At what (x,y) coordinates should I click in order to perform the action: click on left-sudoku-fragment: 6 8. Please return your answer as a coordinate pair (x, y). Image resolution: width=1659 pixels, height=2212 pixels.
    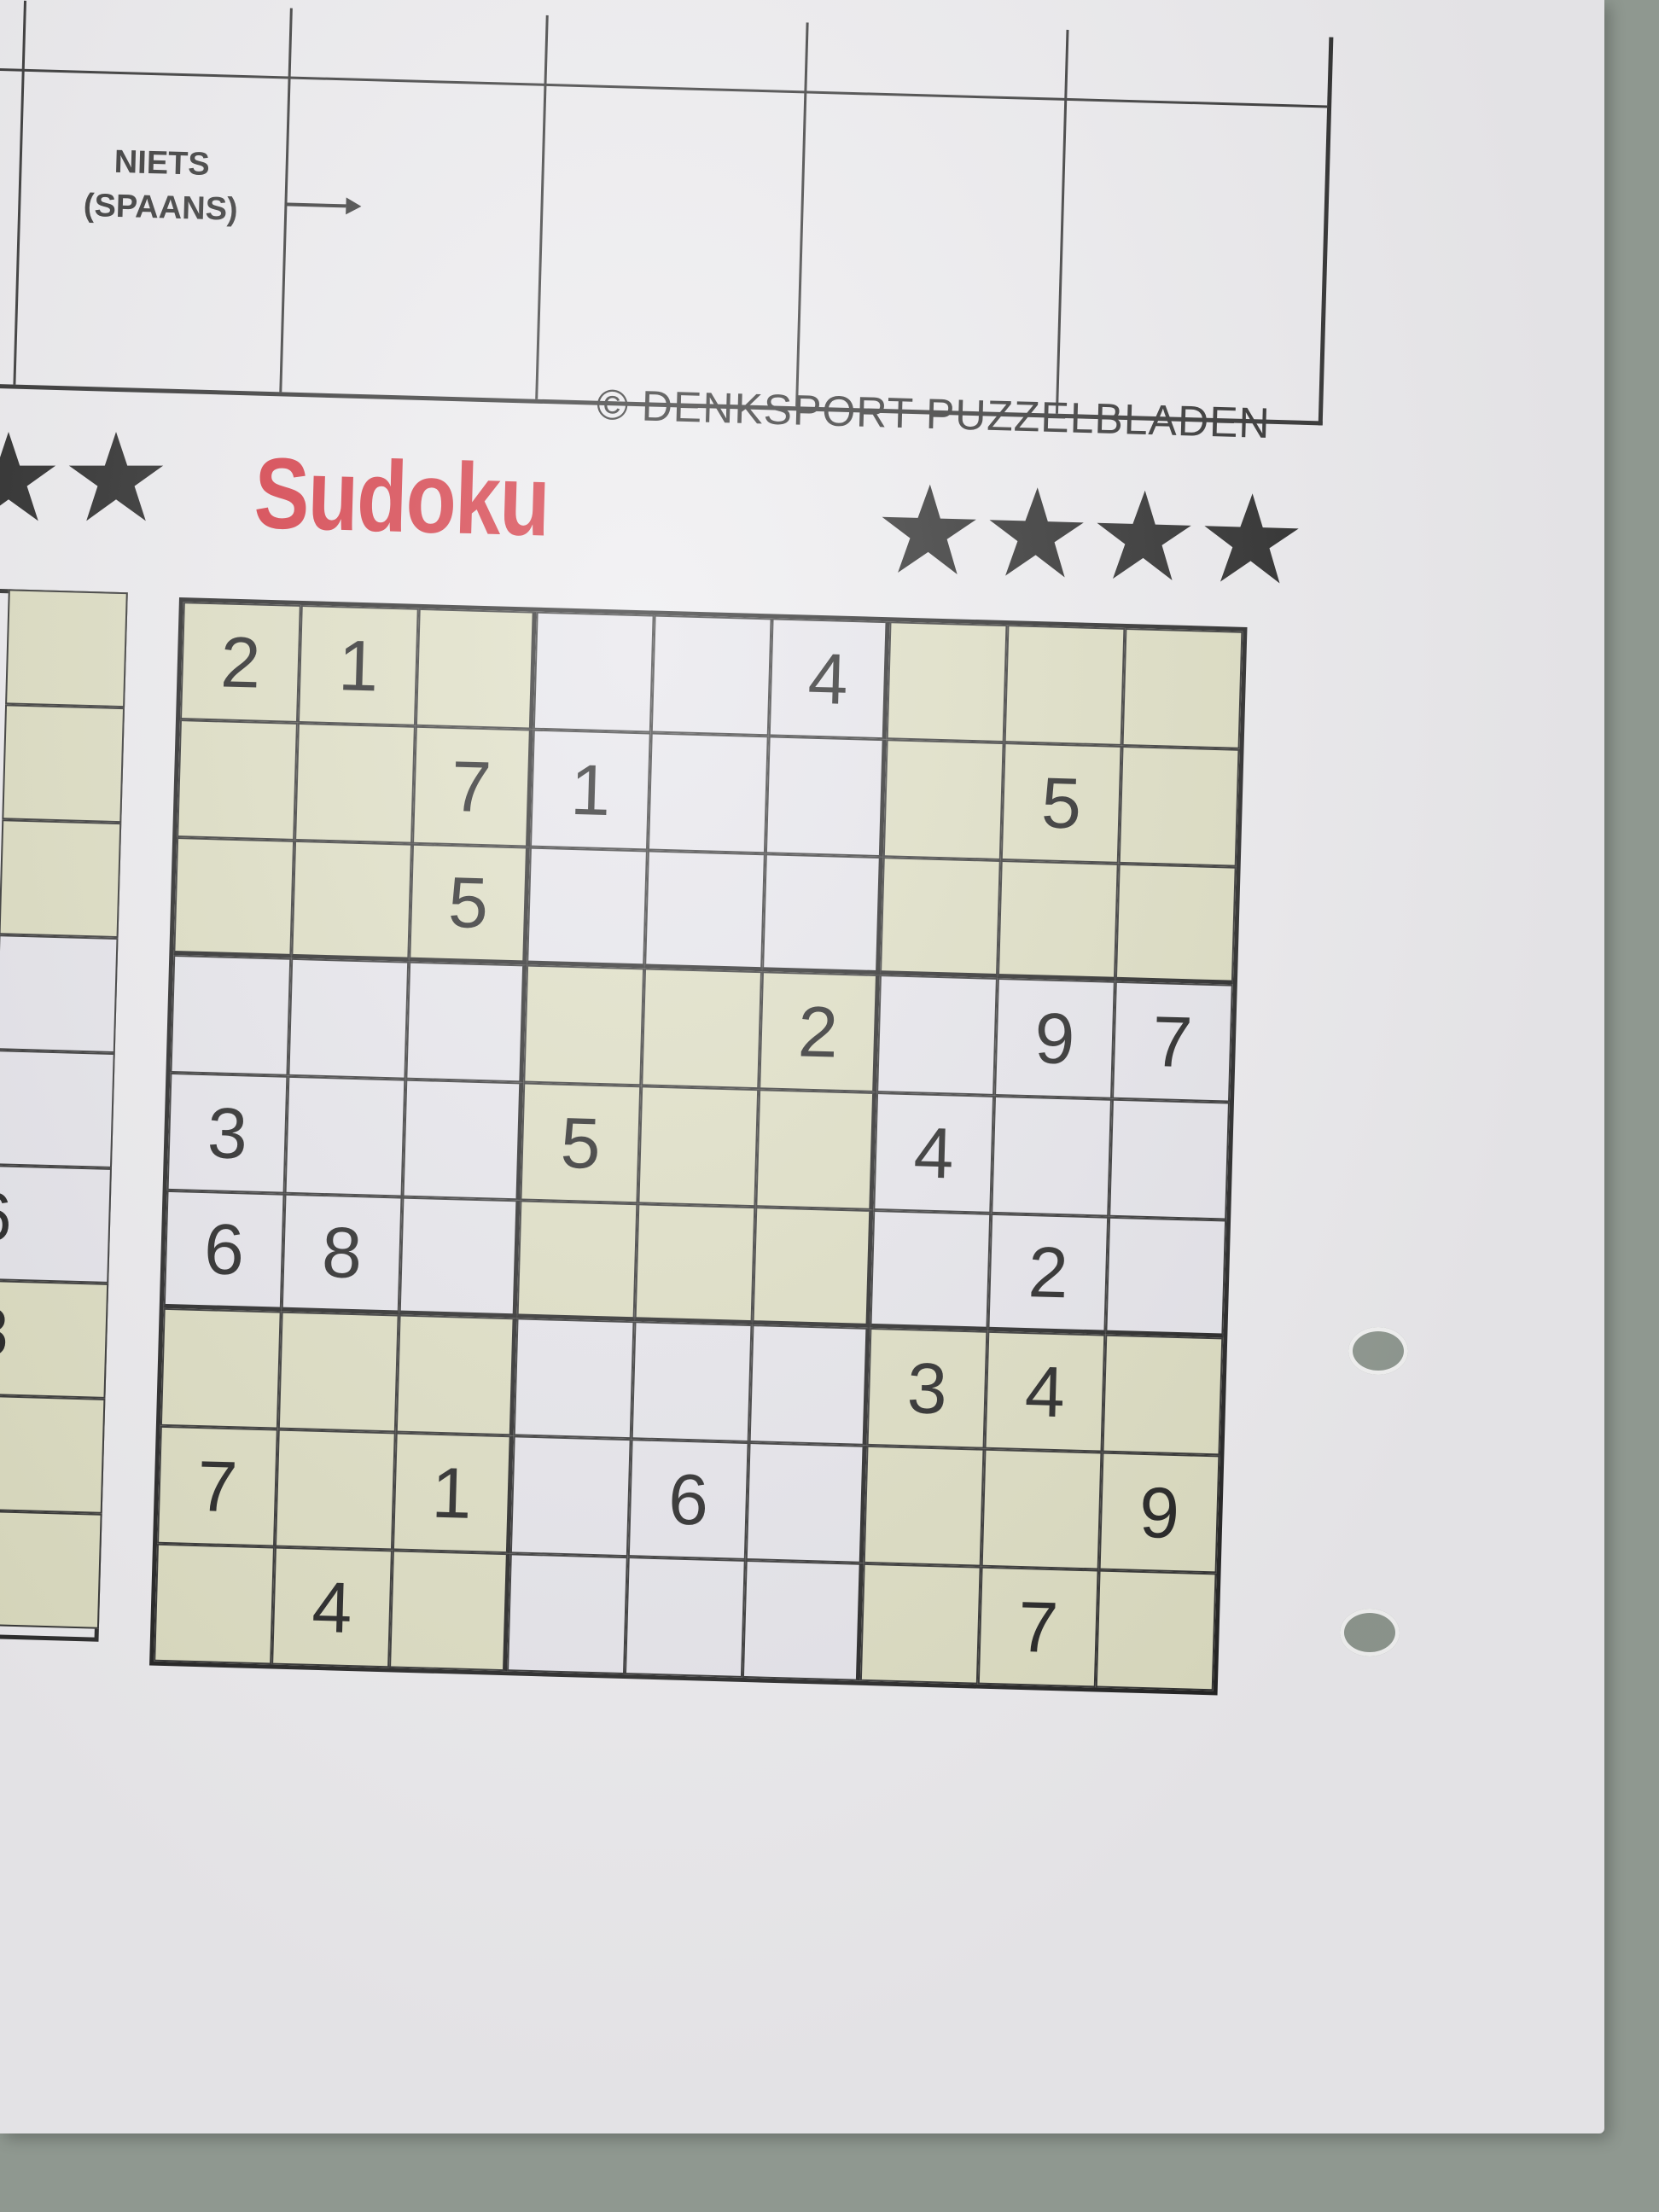
    Looking at the image, I should click on (64, 1111).